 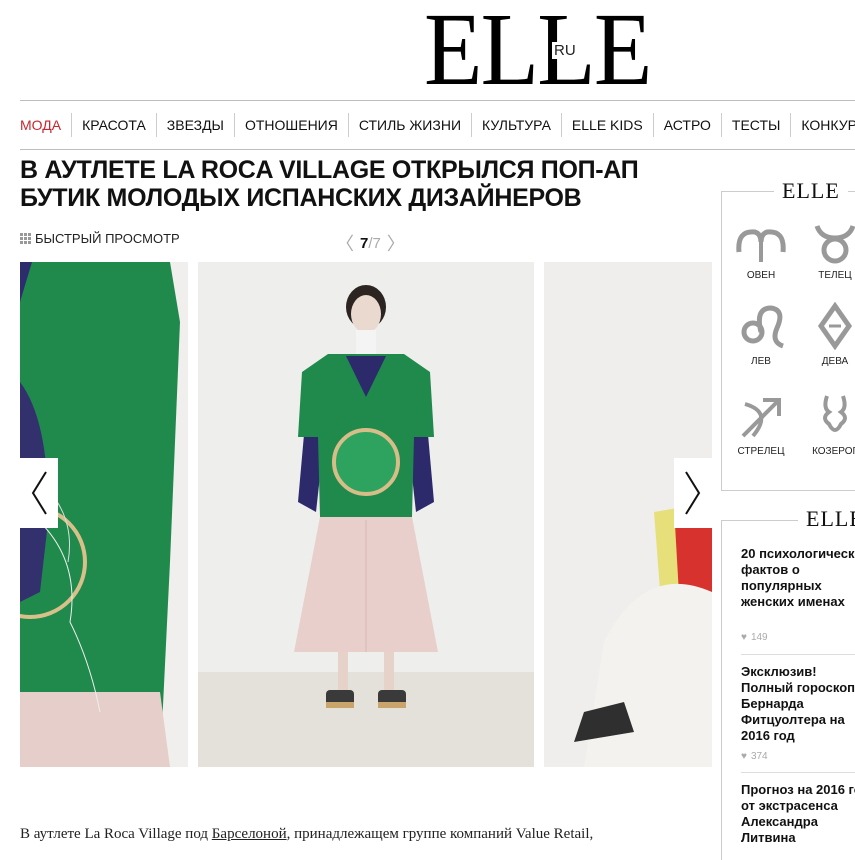 I want to click on gallery-prev-button, so click(x=39, y=493).